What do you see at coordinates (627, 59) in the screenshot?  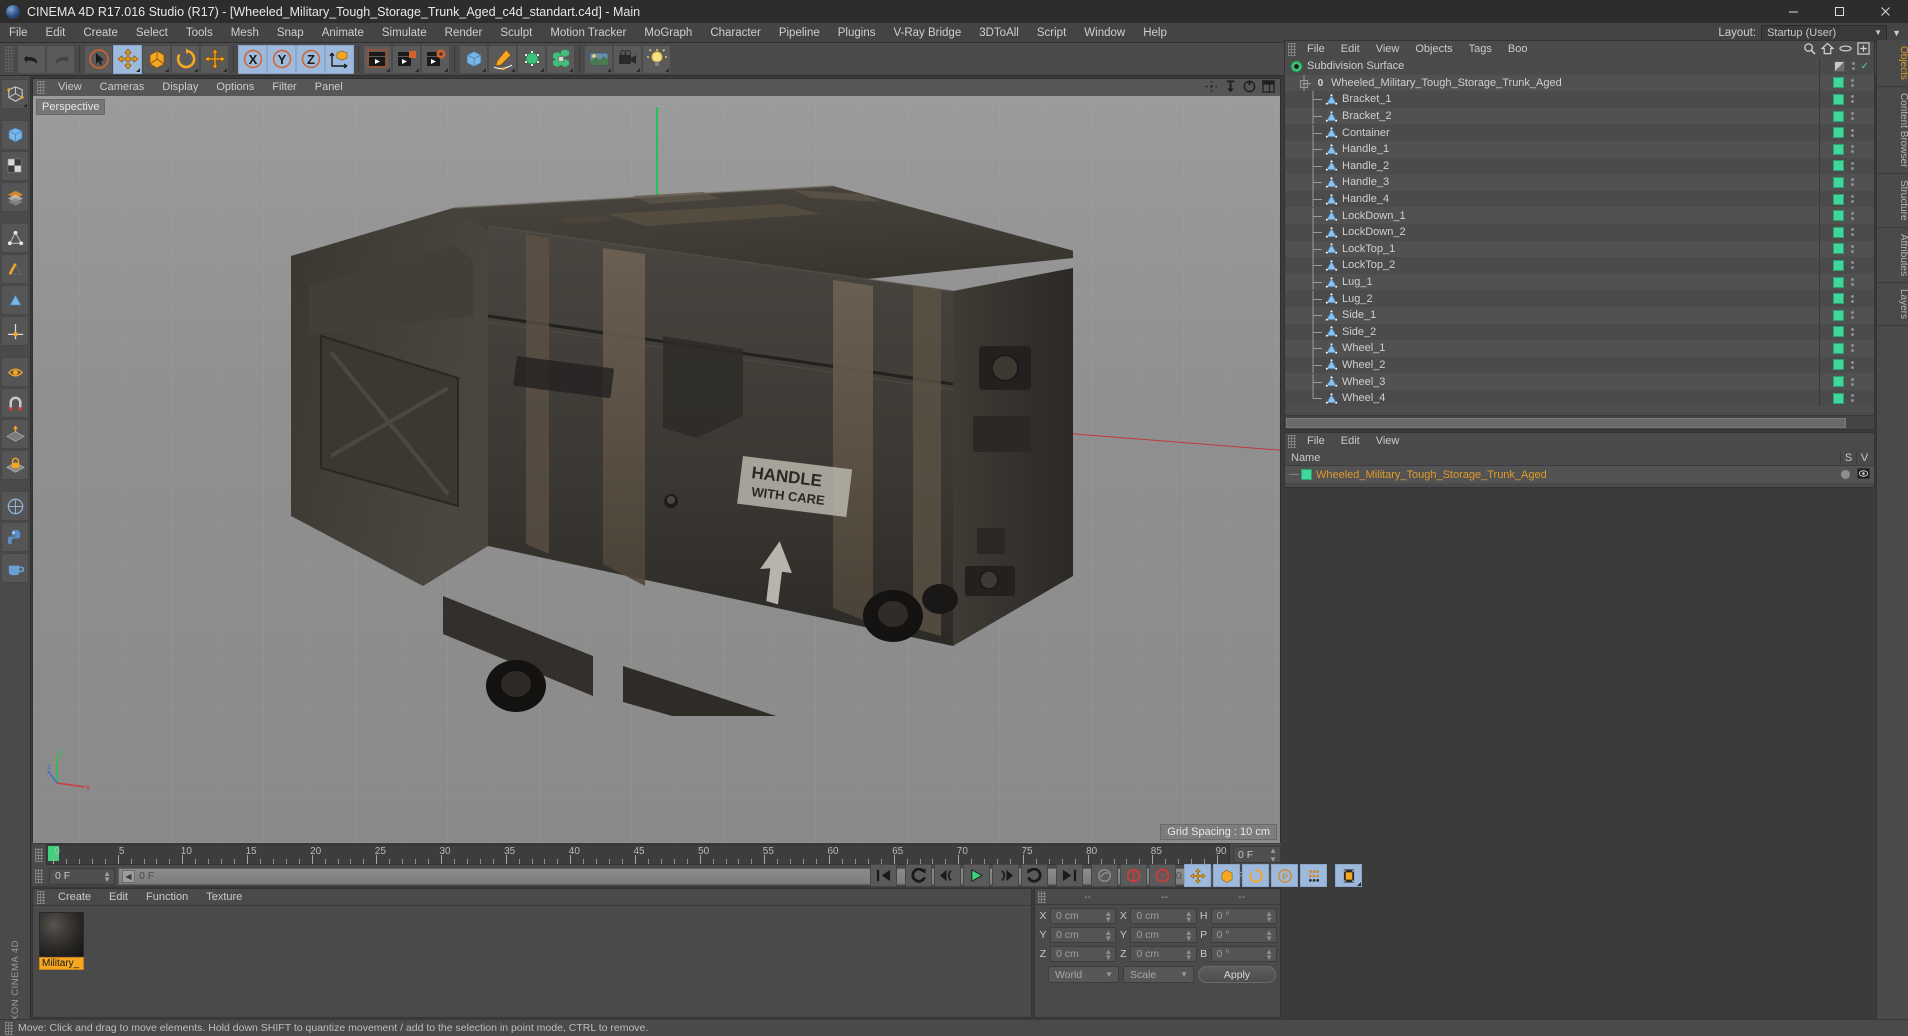 I see `camera-button` at bounding box center [627, 59].